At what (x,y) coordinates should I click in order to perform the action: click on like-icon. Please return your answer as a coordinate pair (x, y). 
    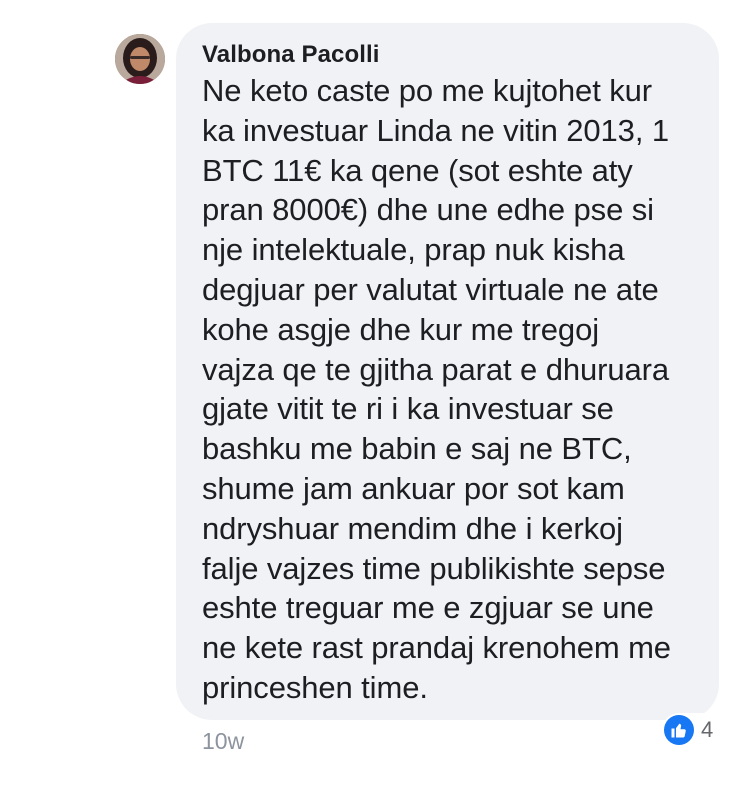
    Looking at the image, I should click on (679, 730).